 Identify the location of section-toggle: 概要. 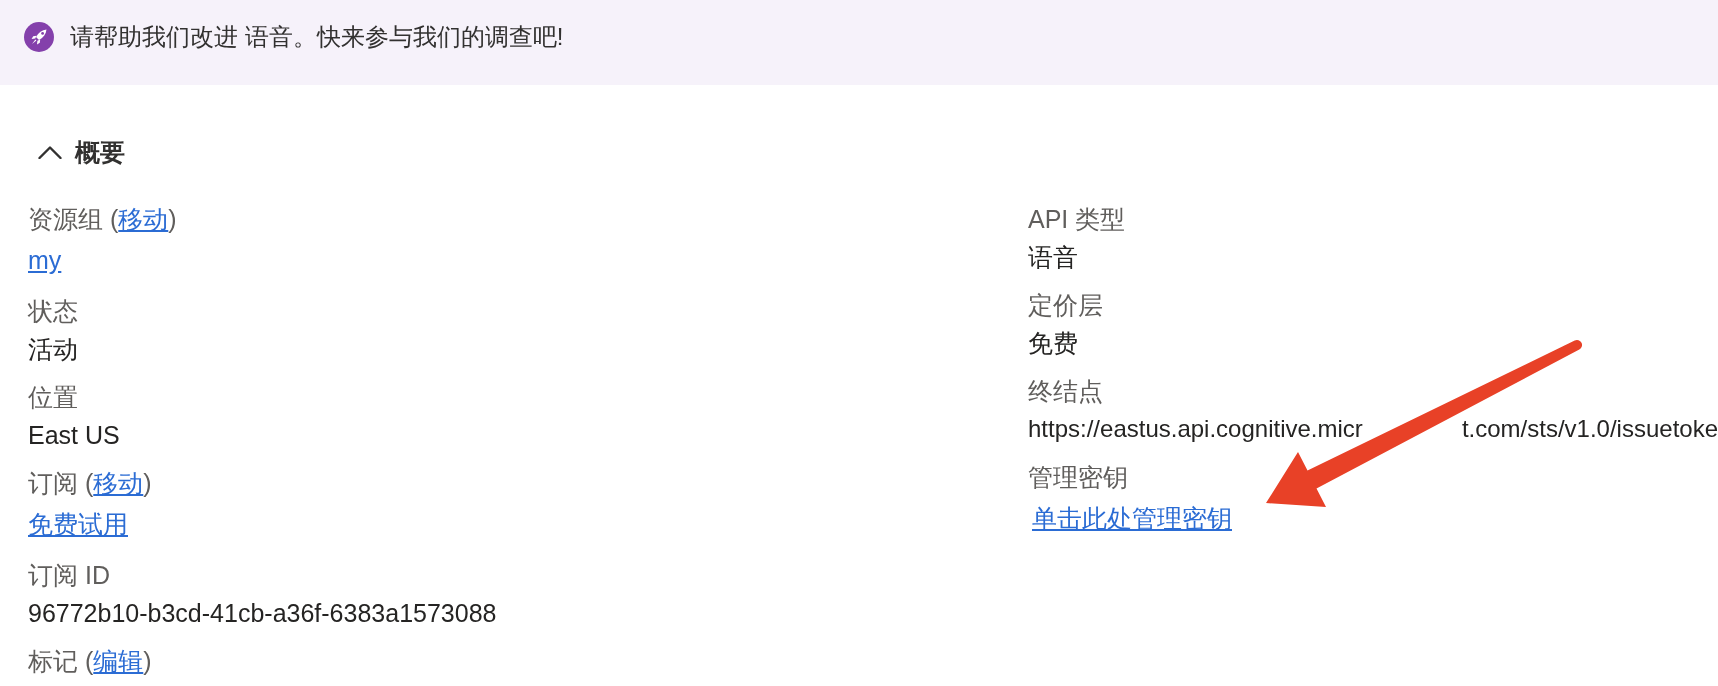
(76, 152).